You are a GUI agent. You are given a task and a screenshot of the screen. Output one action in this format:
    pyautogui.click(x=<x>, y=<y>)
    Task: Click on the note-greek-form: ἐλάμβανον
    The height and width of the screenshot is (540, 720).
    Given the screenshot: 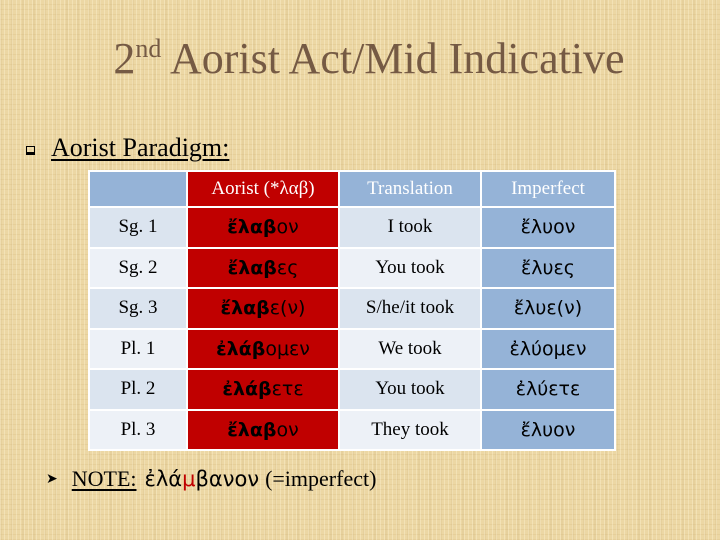 What is the action you would take?
    pyautogui.click(x=202, y=479)
    